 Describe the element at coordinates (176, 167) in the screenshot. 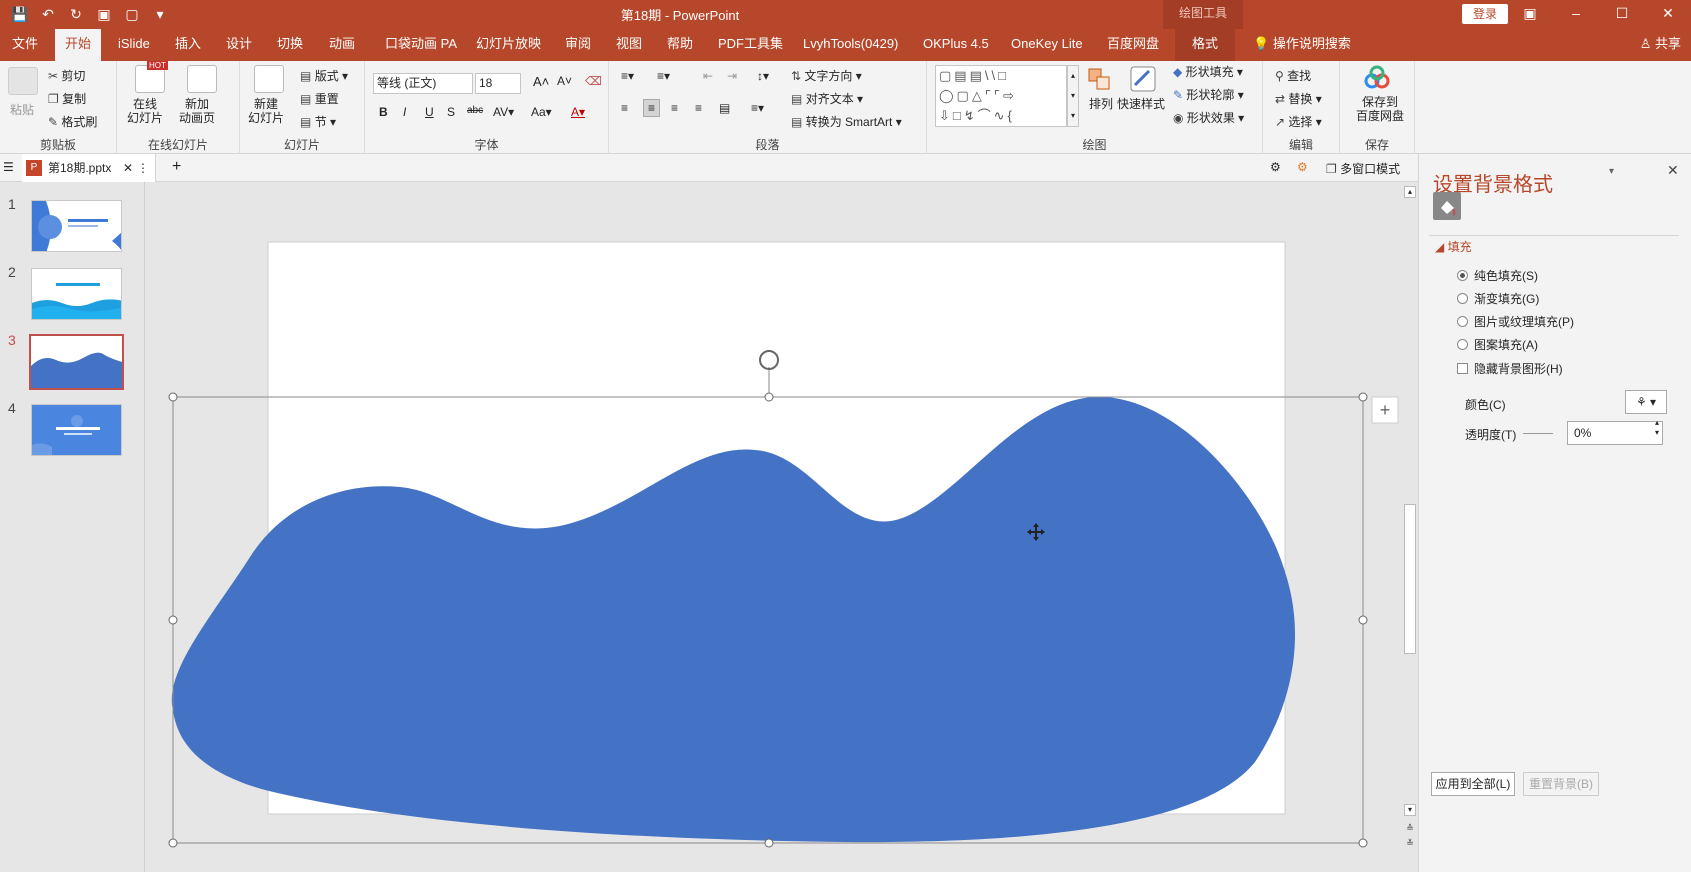

I see `add-tab-icon: +` at that location.